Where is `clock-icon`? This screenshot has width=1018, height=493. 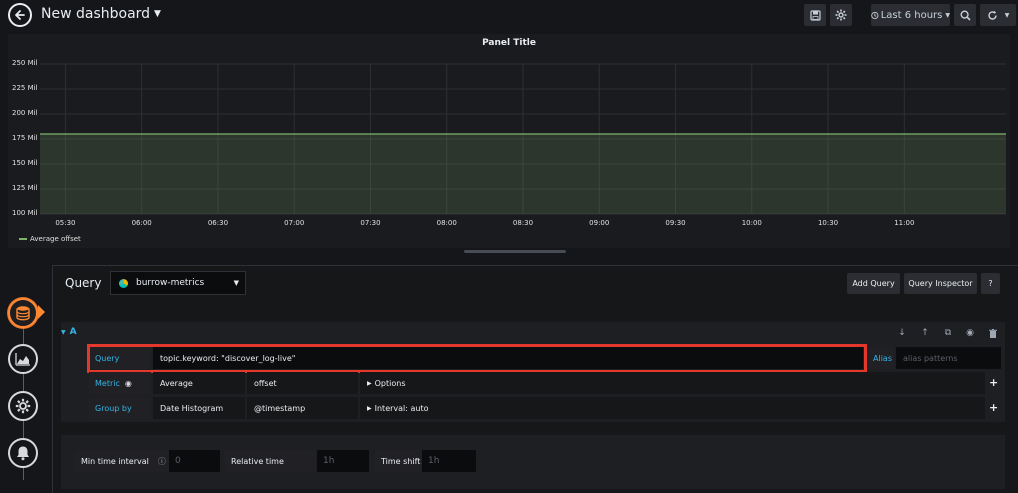
clock-icon is located at coordinates (875, 15).